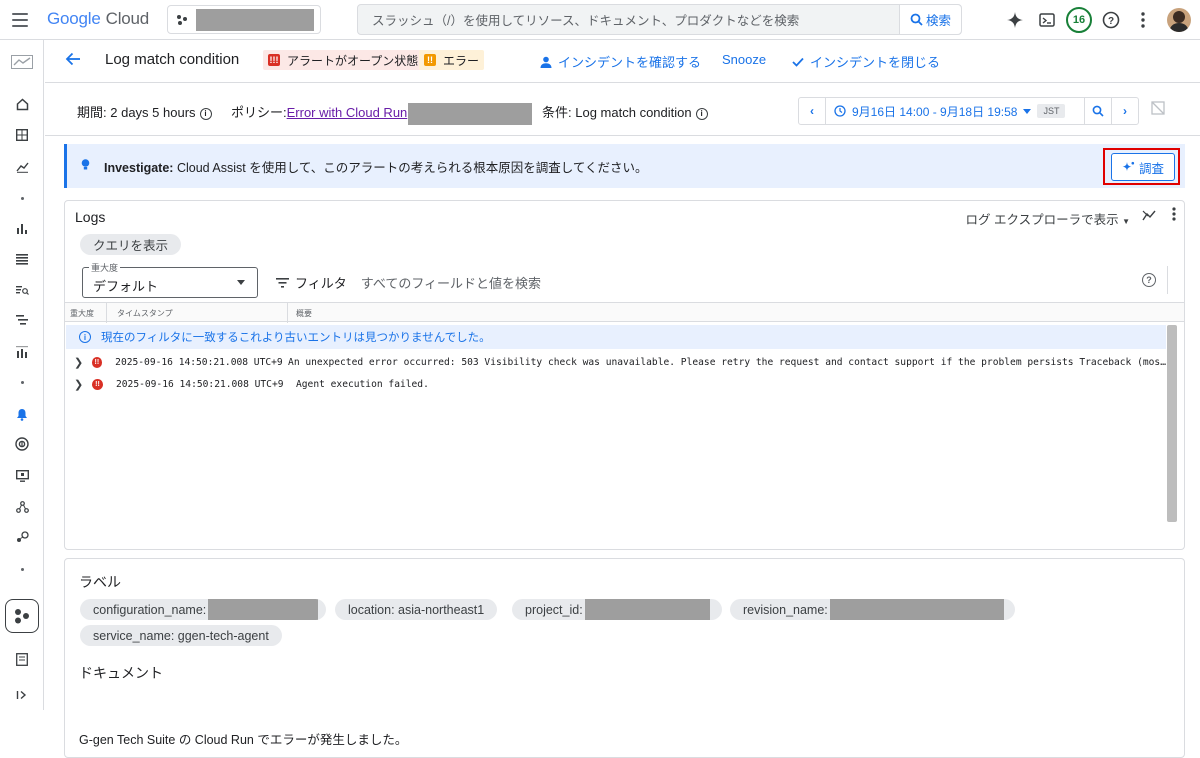 The height and width of the screenshot is (758, 1200). I want to click on view-in-logs-explorer-button: ログ エクスプローラで表示 ▼, so click(1047, 218).